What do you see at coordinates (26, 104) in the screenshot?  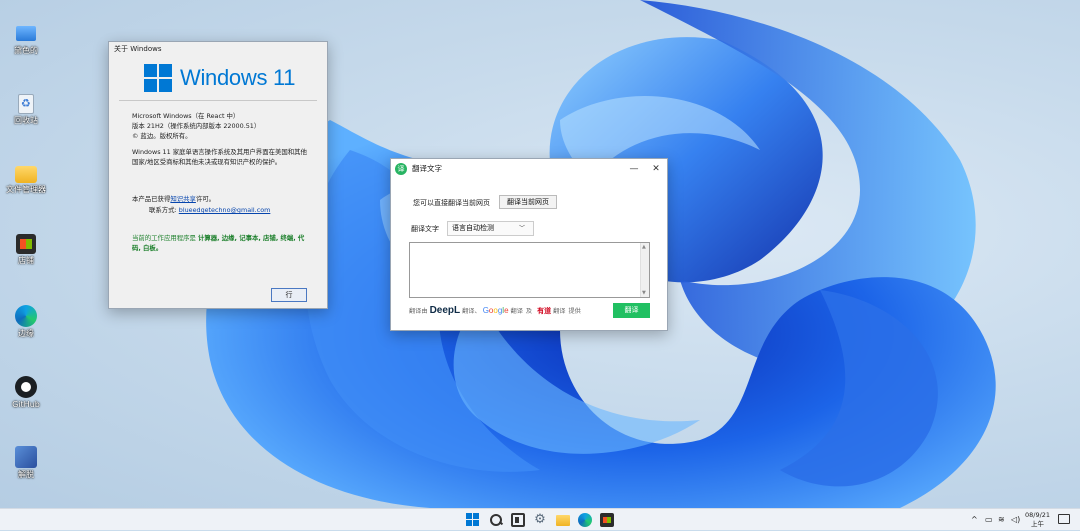 I see `recycle-bin-icon` at bounding box center [26, 104].